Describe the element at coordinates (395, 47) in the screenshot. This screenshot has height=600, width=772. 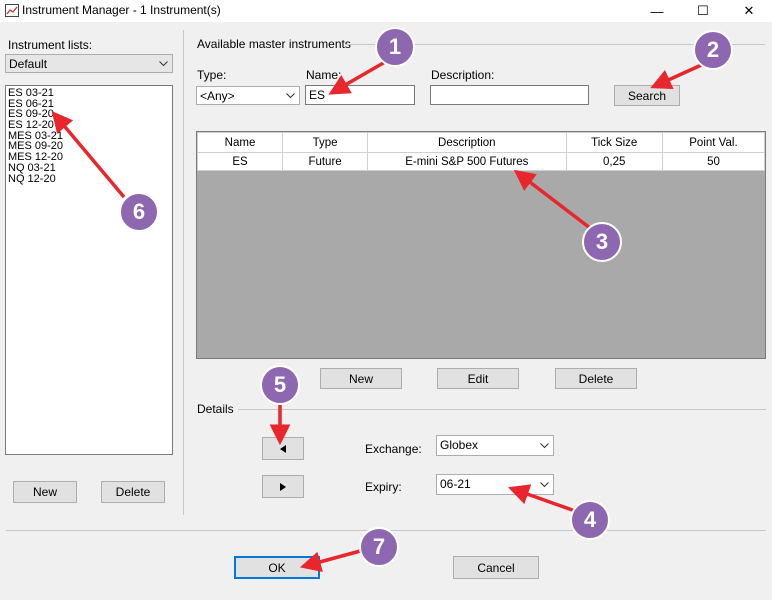
I see `callout-1: 1` at that location.